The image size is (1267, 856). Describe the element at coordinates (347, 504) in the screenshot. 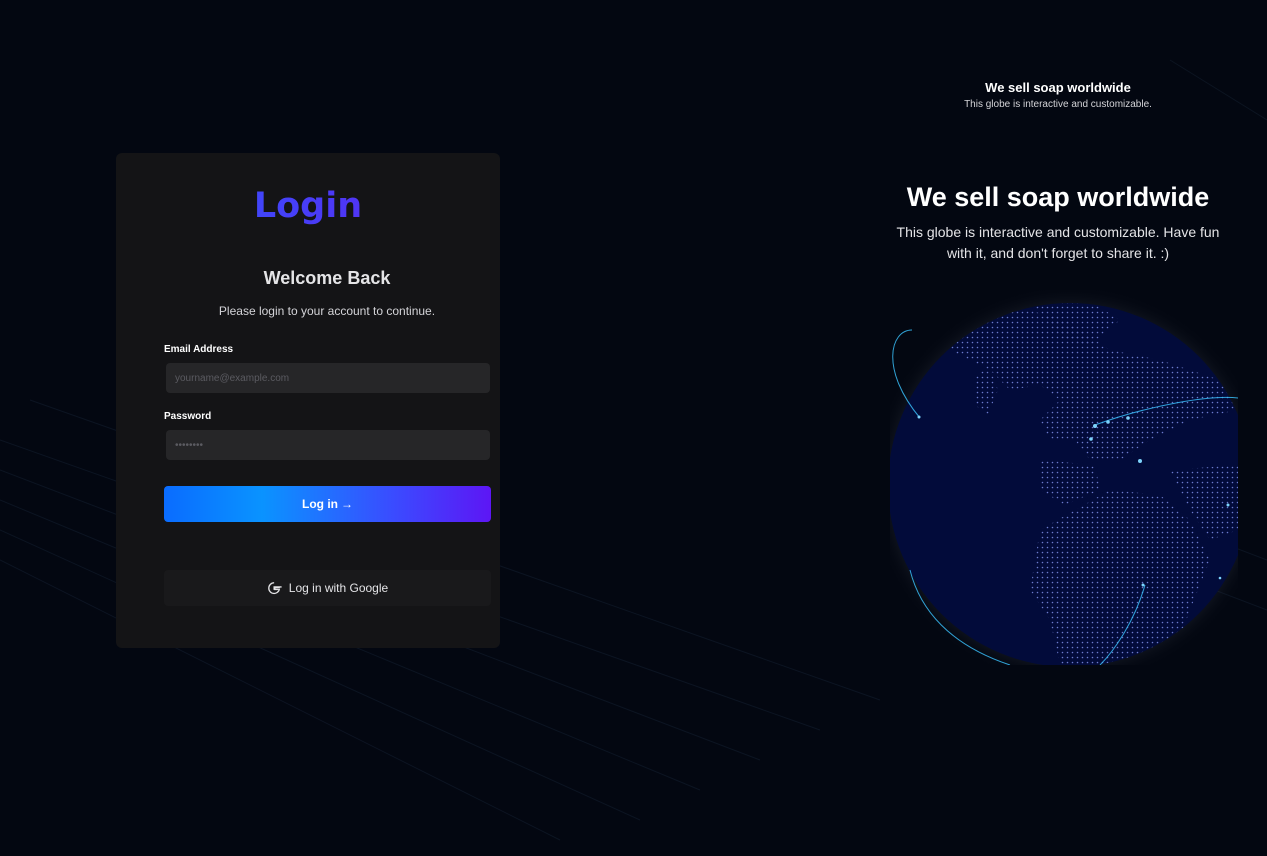

I see `arrow-right-icon: →` at that location.